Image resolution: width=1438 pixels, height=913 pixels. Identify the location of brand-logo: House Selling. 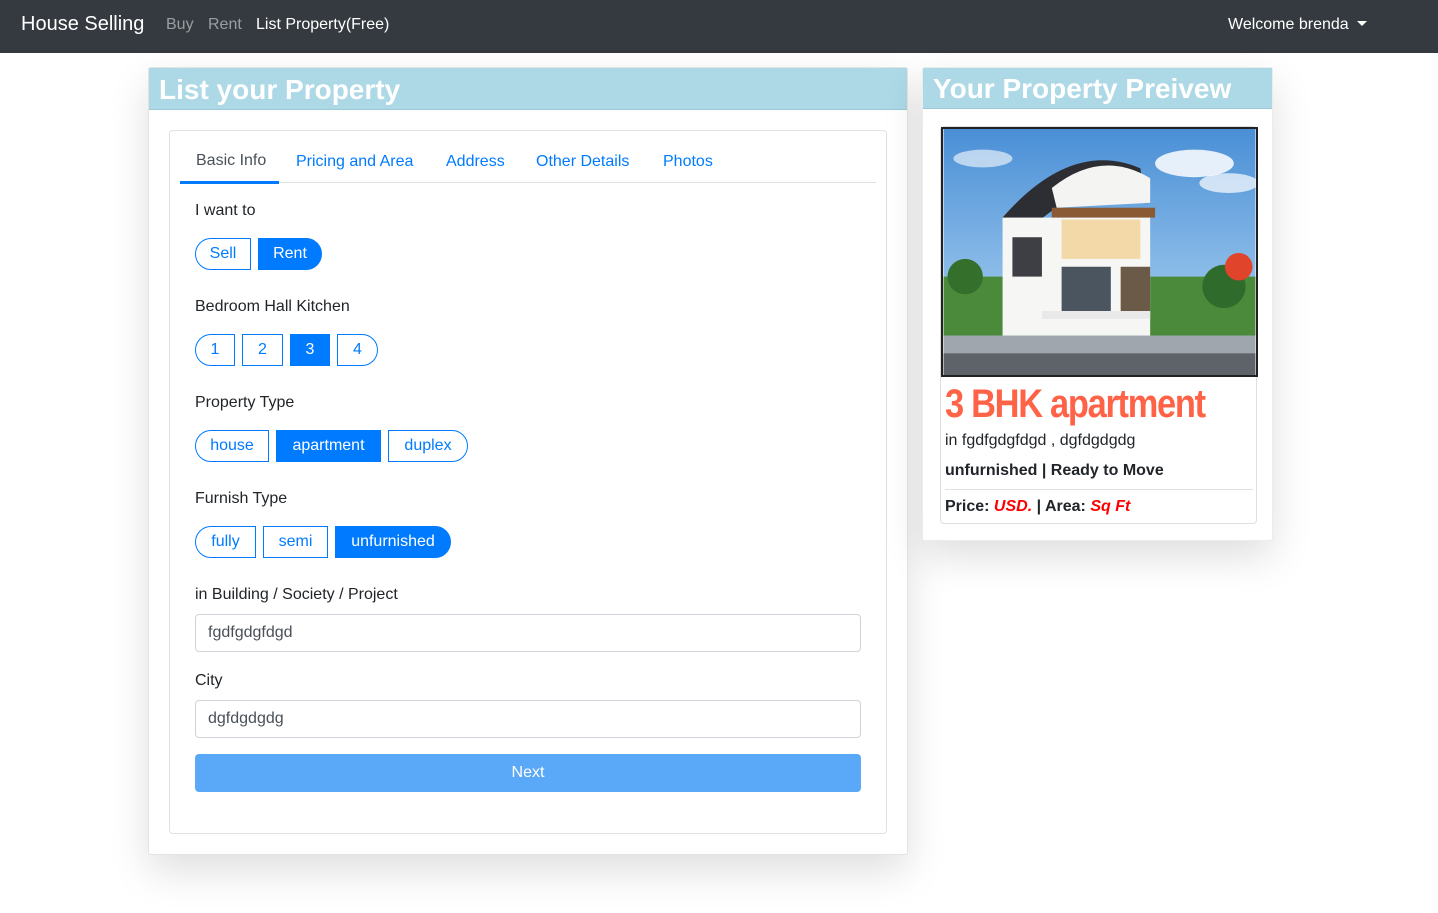
(82, 24).